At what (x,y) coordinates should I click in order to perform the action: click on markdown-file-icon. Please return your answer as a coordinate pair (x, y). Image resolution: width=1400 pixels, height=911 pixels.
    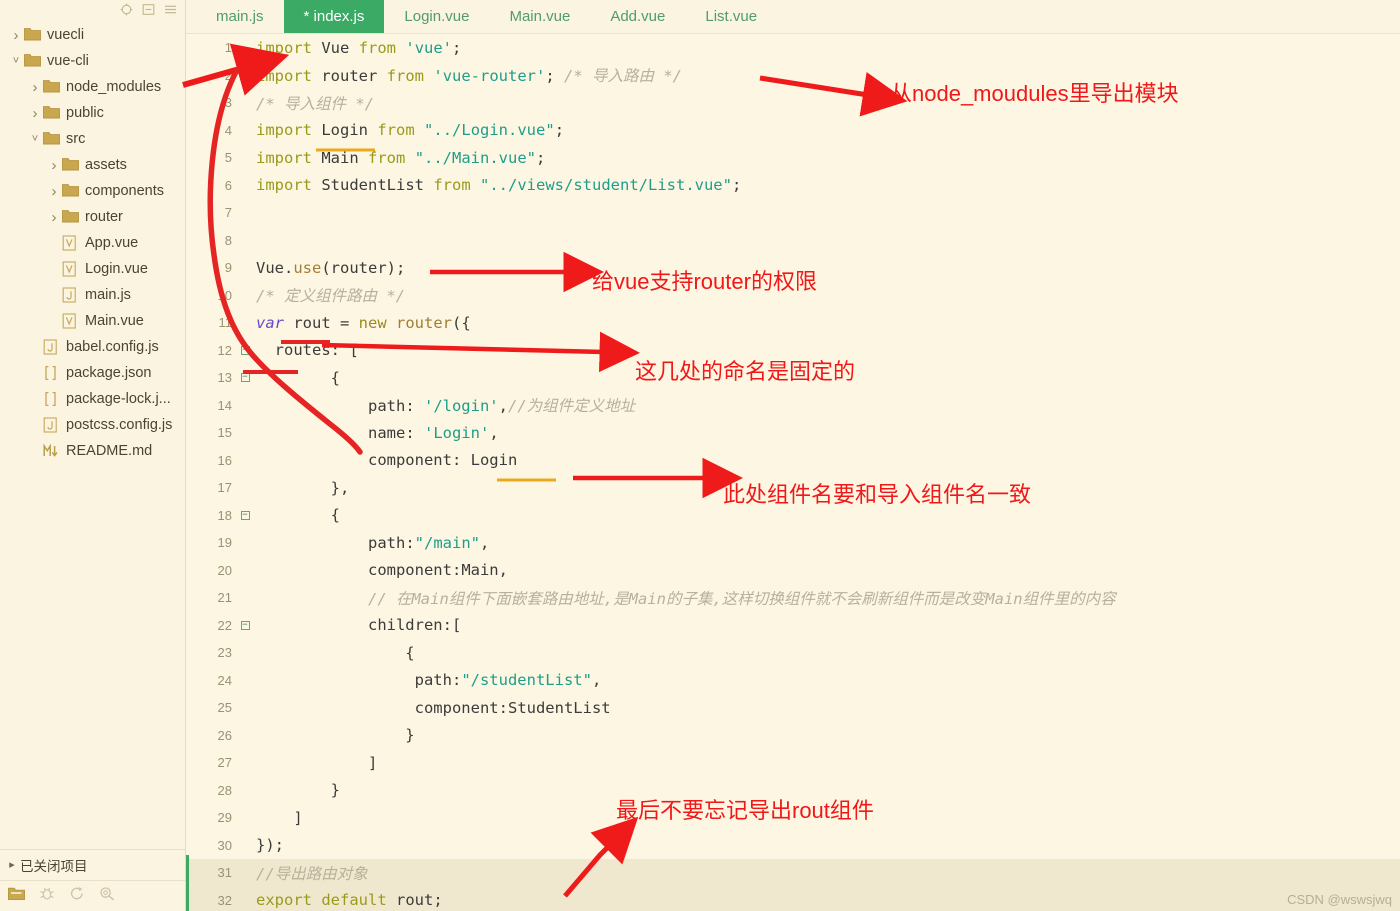
    Looking at the image, I should click on (52, 451).